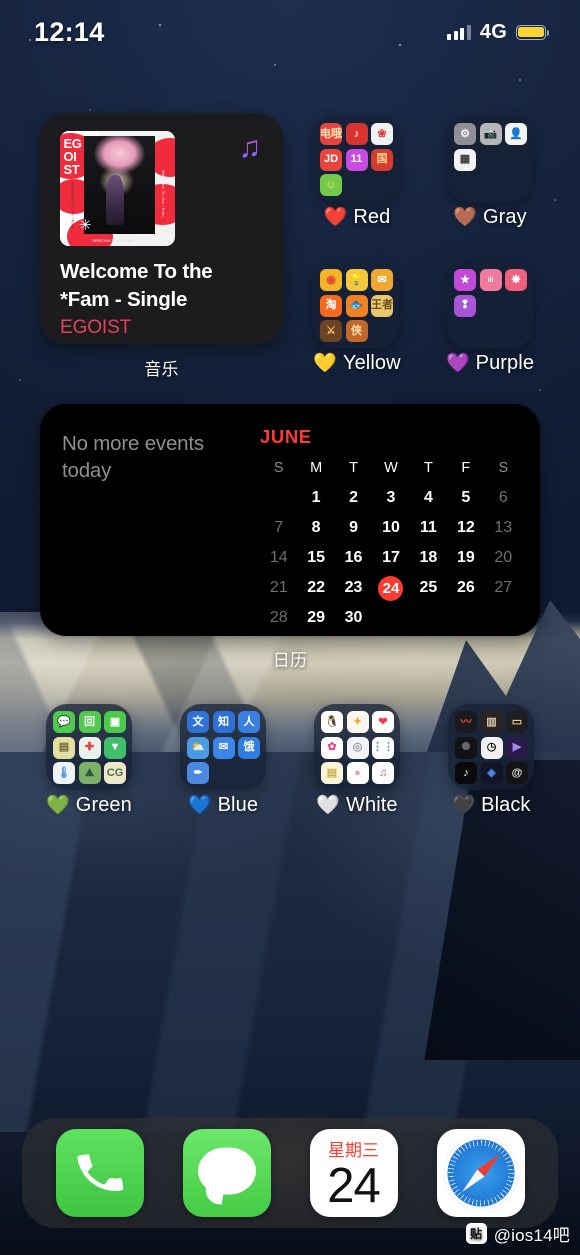 This screenshot has width=580, height=1255. Describe the element at coordinates (490, 134) in the screenshot. I see `camera-icon: 📷` at that location.